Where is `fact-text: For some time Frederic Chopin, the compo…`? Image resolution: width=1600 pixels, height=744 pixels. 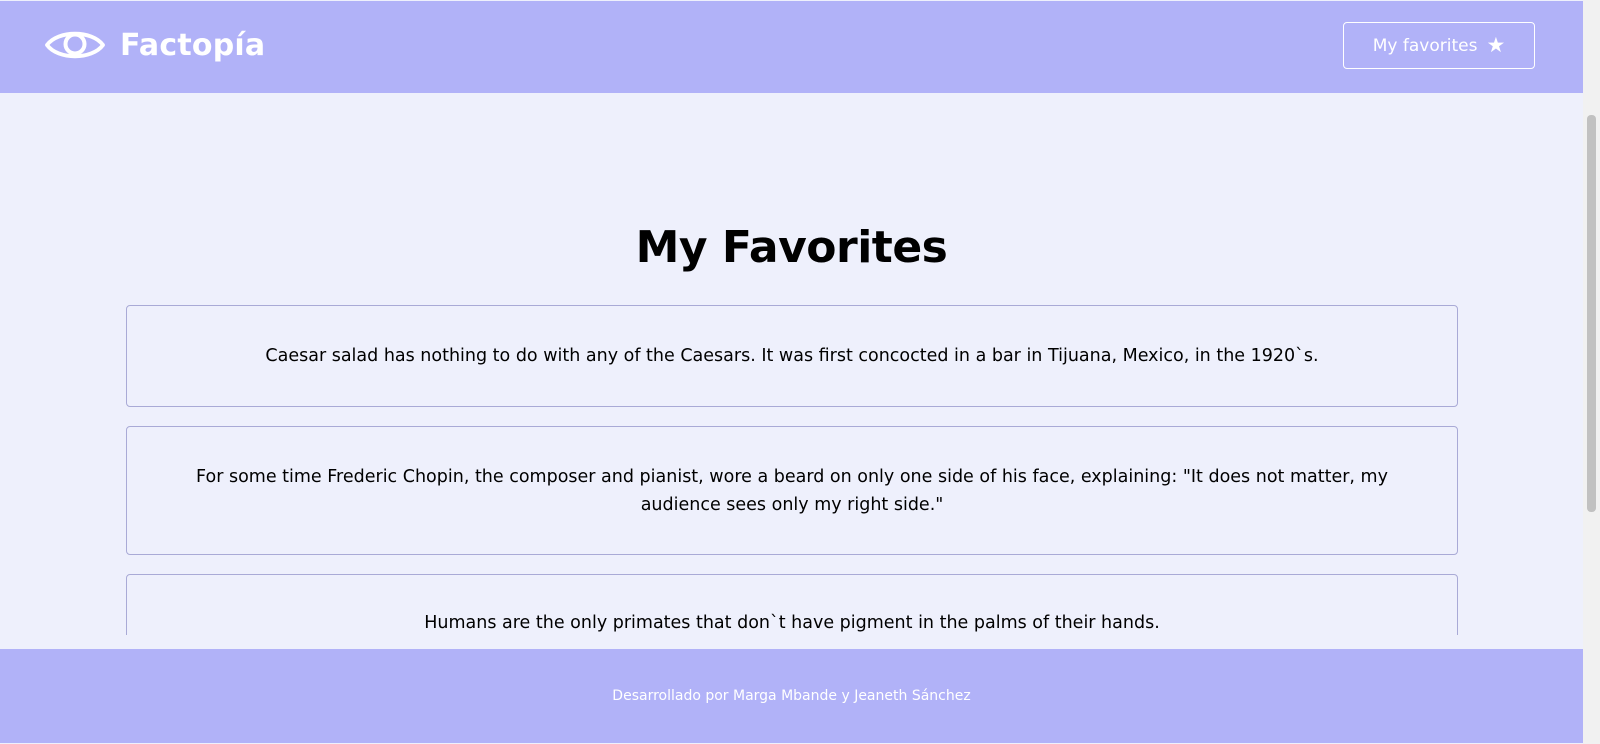
fact-text: For some time Frederic Chopin, the compo… is located at coordinates (792, 490).